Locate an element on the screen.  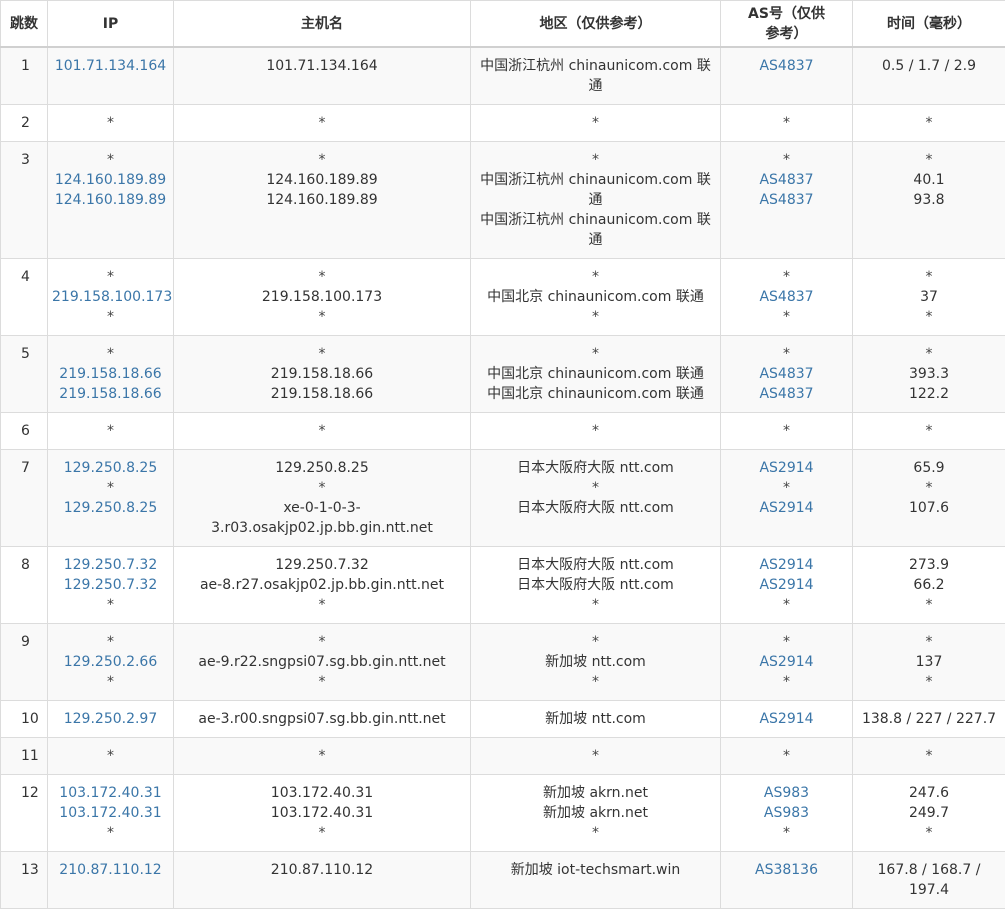
hostname-cell: 103.172.40.31103.172.40.31* is located at coordinates (322, 812).